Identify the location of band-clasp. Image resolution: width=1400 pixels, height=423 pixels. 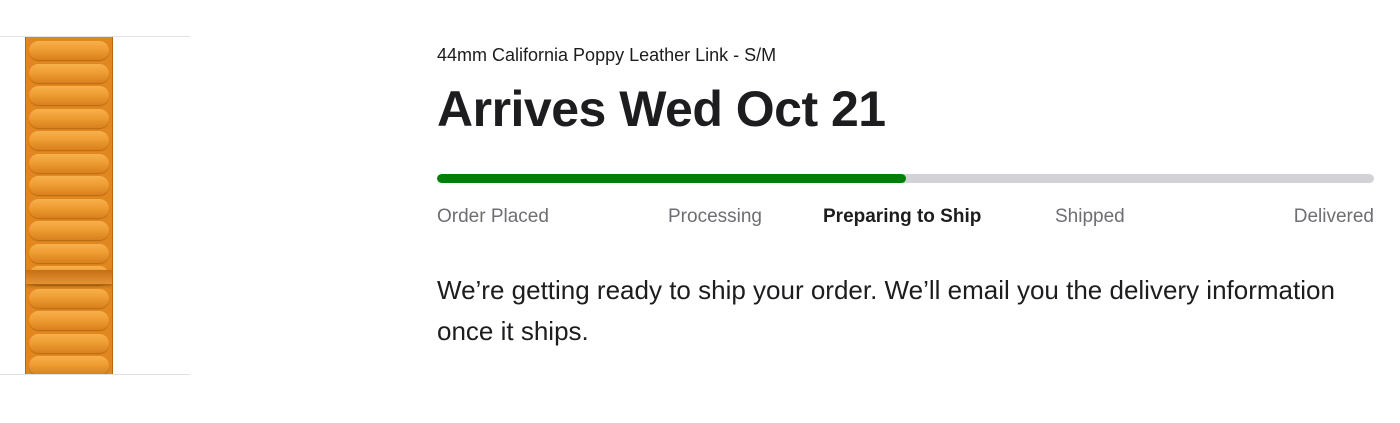
(69, 277).